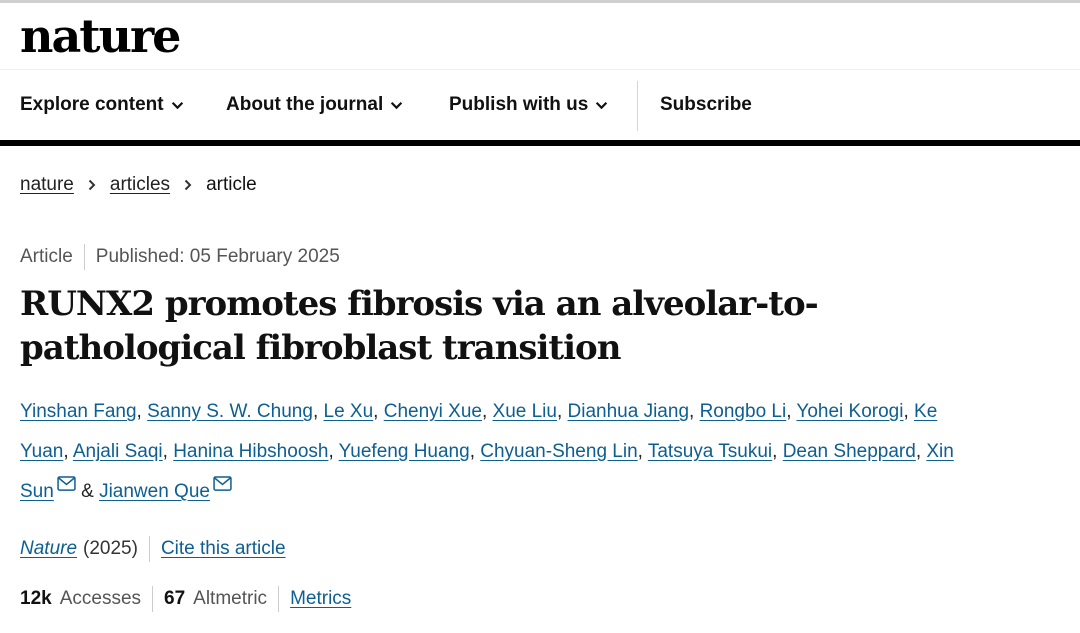 This screenshot has width=1080, height=633. I want to click on citation-line: Nature (2025) Cite this article, so click(153, 549).